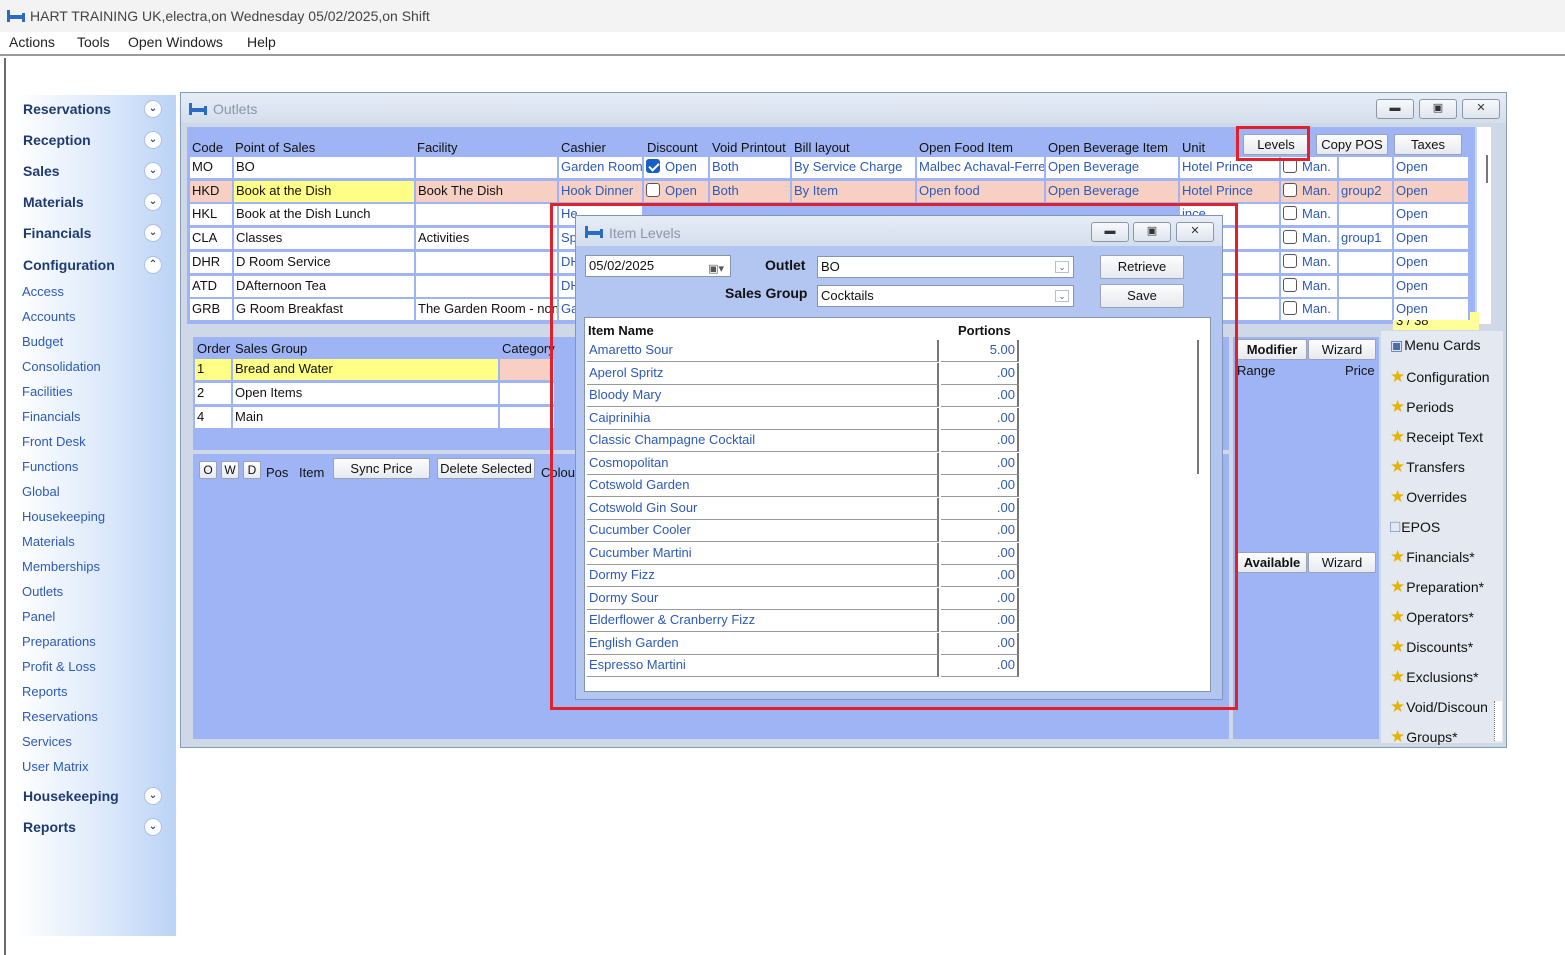 The height and width of the screenshot is (955, 1565). What do you see at coordinates (325, 191) in the screenshot?
I see `cell-pos: Book at the Dish` at bounding box center [325, 191].